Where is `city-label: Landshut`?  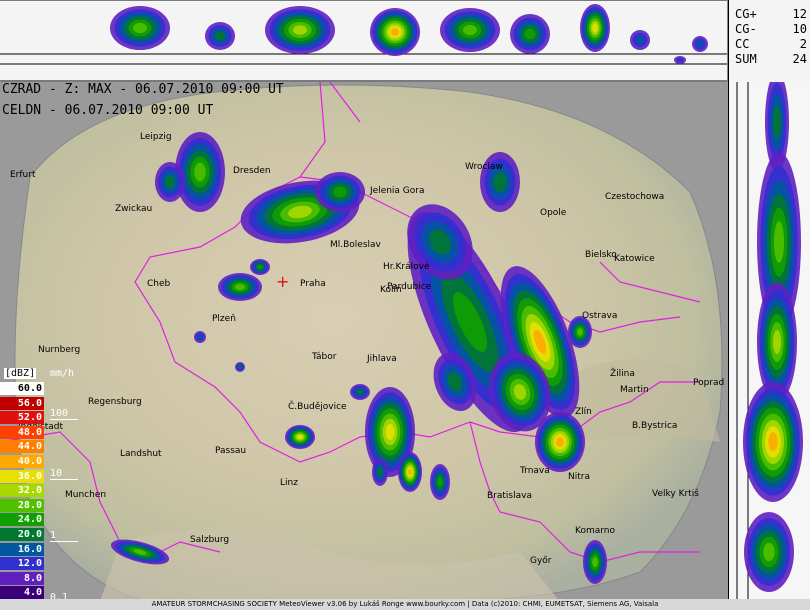 city-label: Landshut is located at coordinates (141, 454).